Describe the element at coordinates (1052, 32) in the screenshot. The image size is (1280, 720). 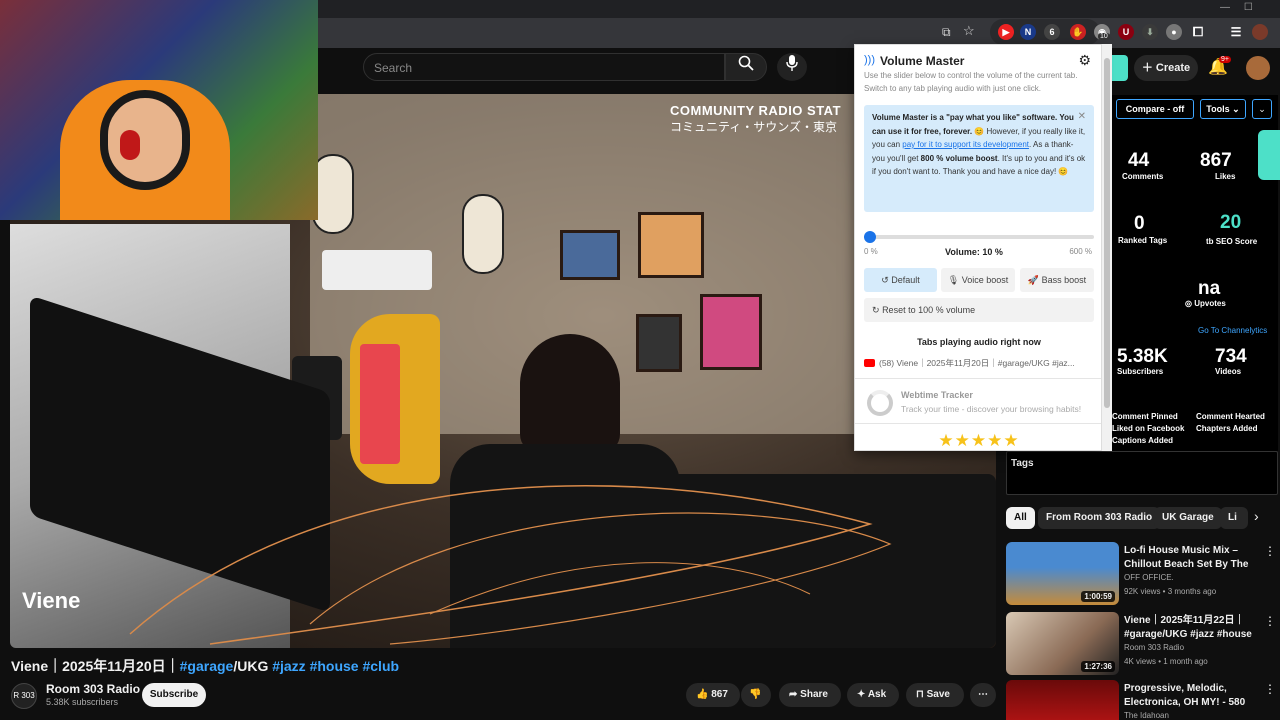
I see `six-ext-icon: 6` at that location.